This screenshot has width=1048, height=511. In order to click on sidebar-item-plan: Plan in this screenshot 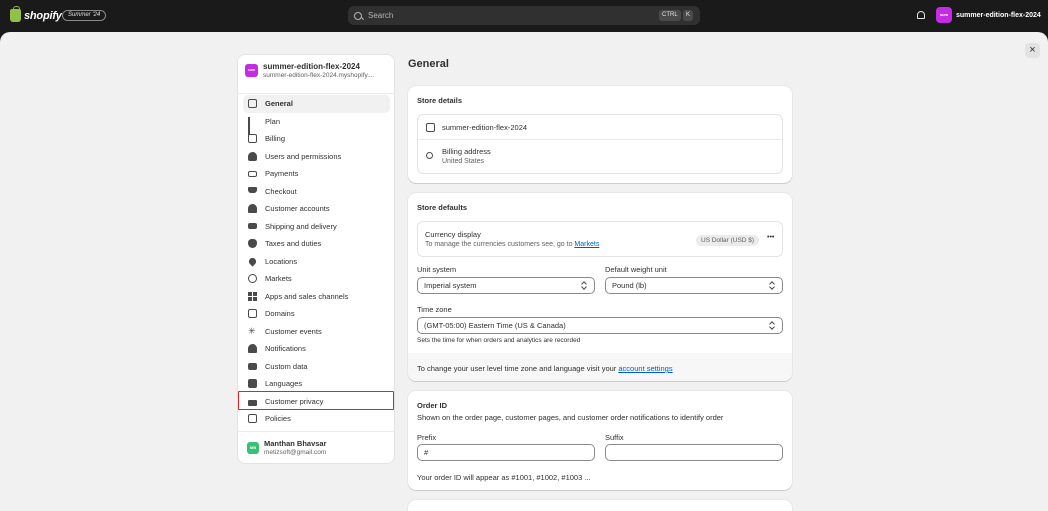, I will do `click(316, 124)`.